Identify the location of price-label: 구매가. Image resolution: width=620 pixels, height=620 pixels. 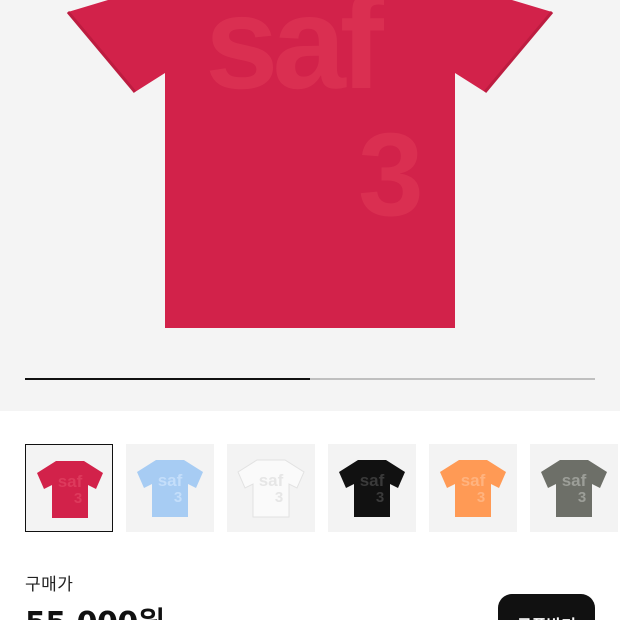
(49, 585).